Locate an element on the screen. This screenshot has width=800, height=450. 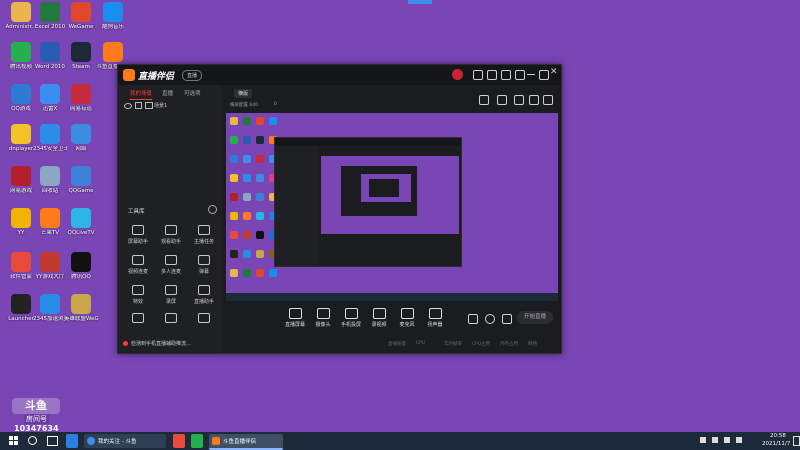
tool-barrage: 弹幕 is located at coordinates (204, 265).